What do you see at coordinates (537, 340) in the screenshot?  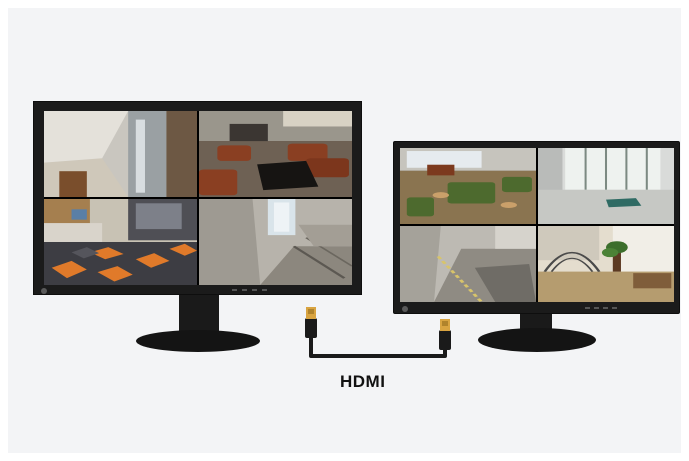 I see `right-monitor-stand-base` at bounding box center [537, 340].